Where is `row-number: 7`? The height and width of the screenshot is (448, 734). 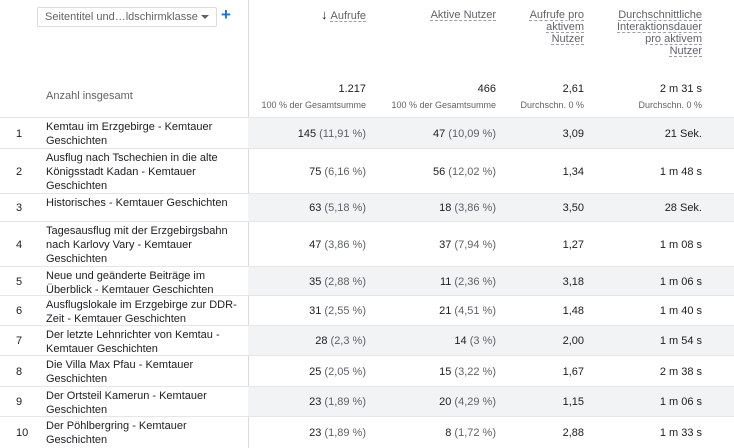
row-number: 7 is located at coordinates (19, 341).